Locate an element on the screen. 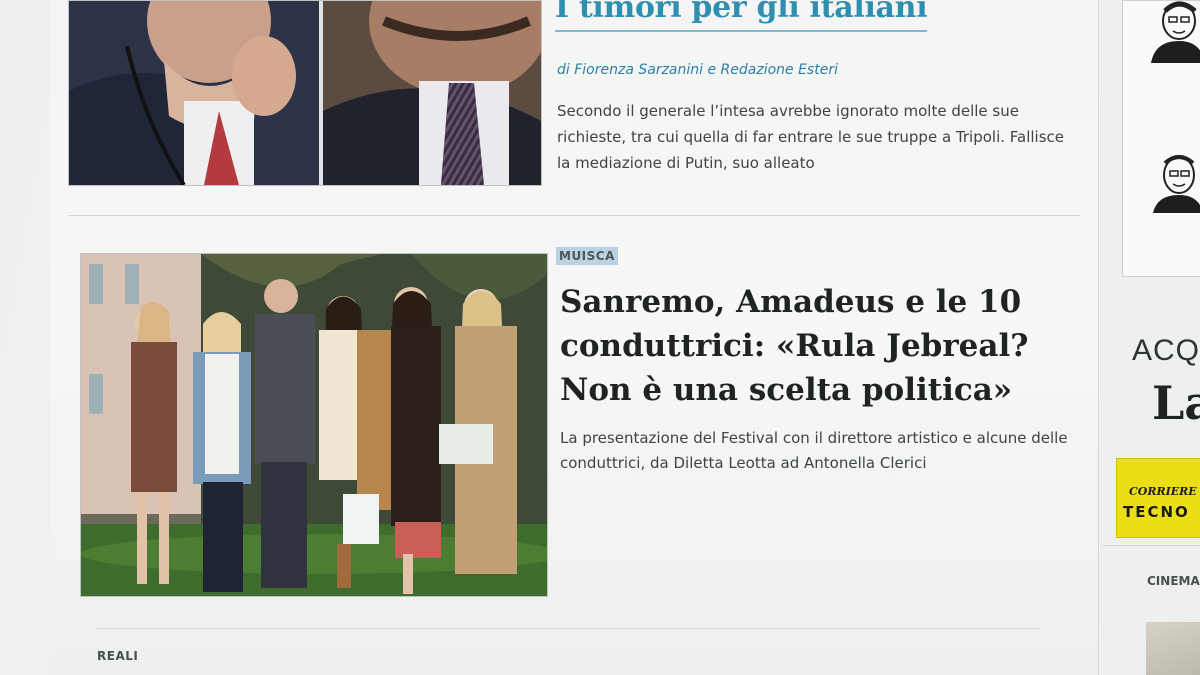  section-divider is located at coordinates (568, 628).